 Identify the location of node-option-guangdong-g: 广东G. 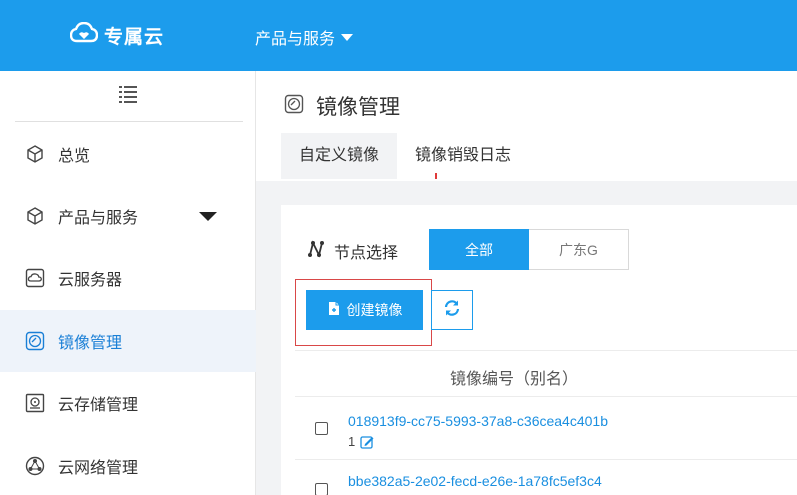
(579, 249).